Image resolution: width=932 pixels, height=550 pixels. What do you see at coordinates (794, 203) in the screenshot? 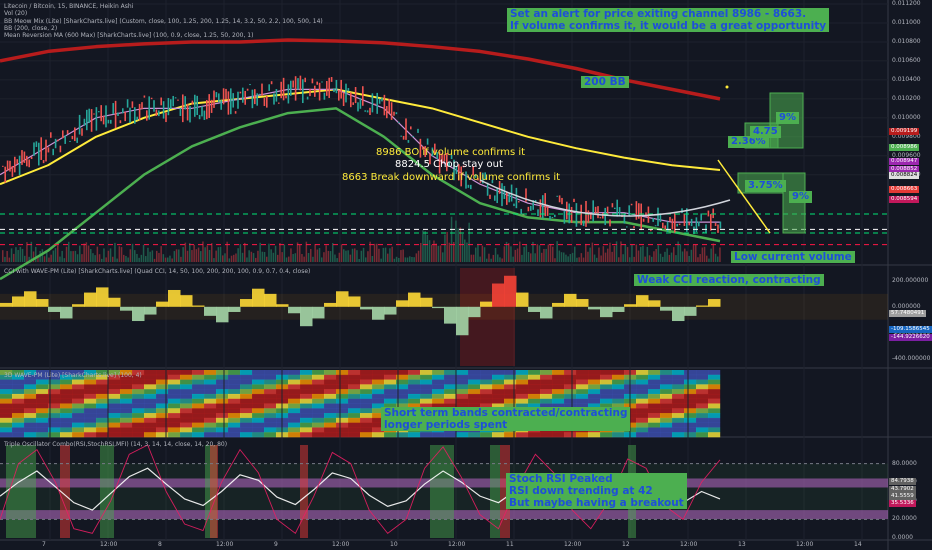
I see `projection-box` at bounding box center [794, 203].